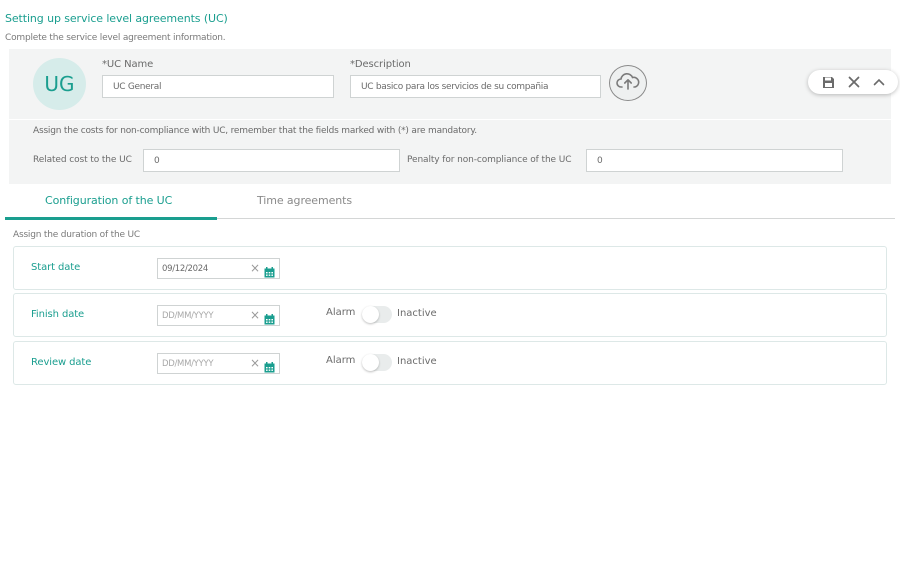 The image size is (900, 567). What do you see at coordinates (304, 200) in the screenshot?
I see `tab-time-agreements: Time agreements` at bounding box center [304, 200].